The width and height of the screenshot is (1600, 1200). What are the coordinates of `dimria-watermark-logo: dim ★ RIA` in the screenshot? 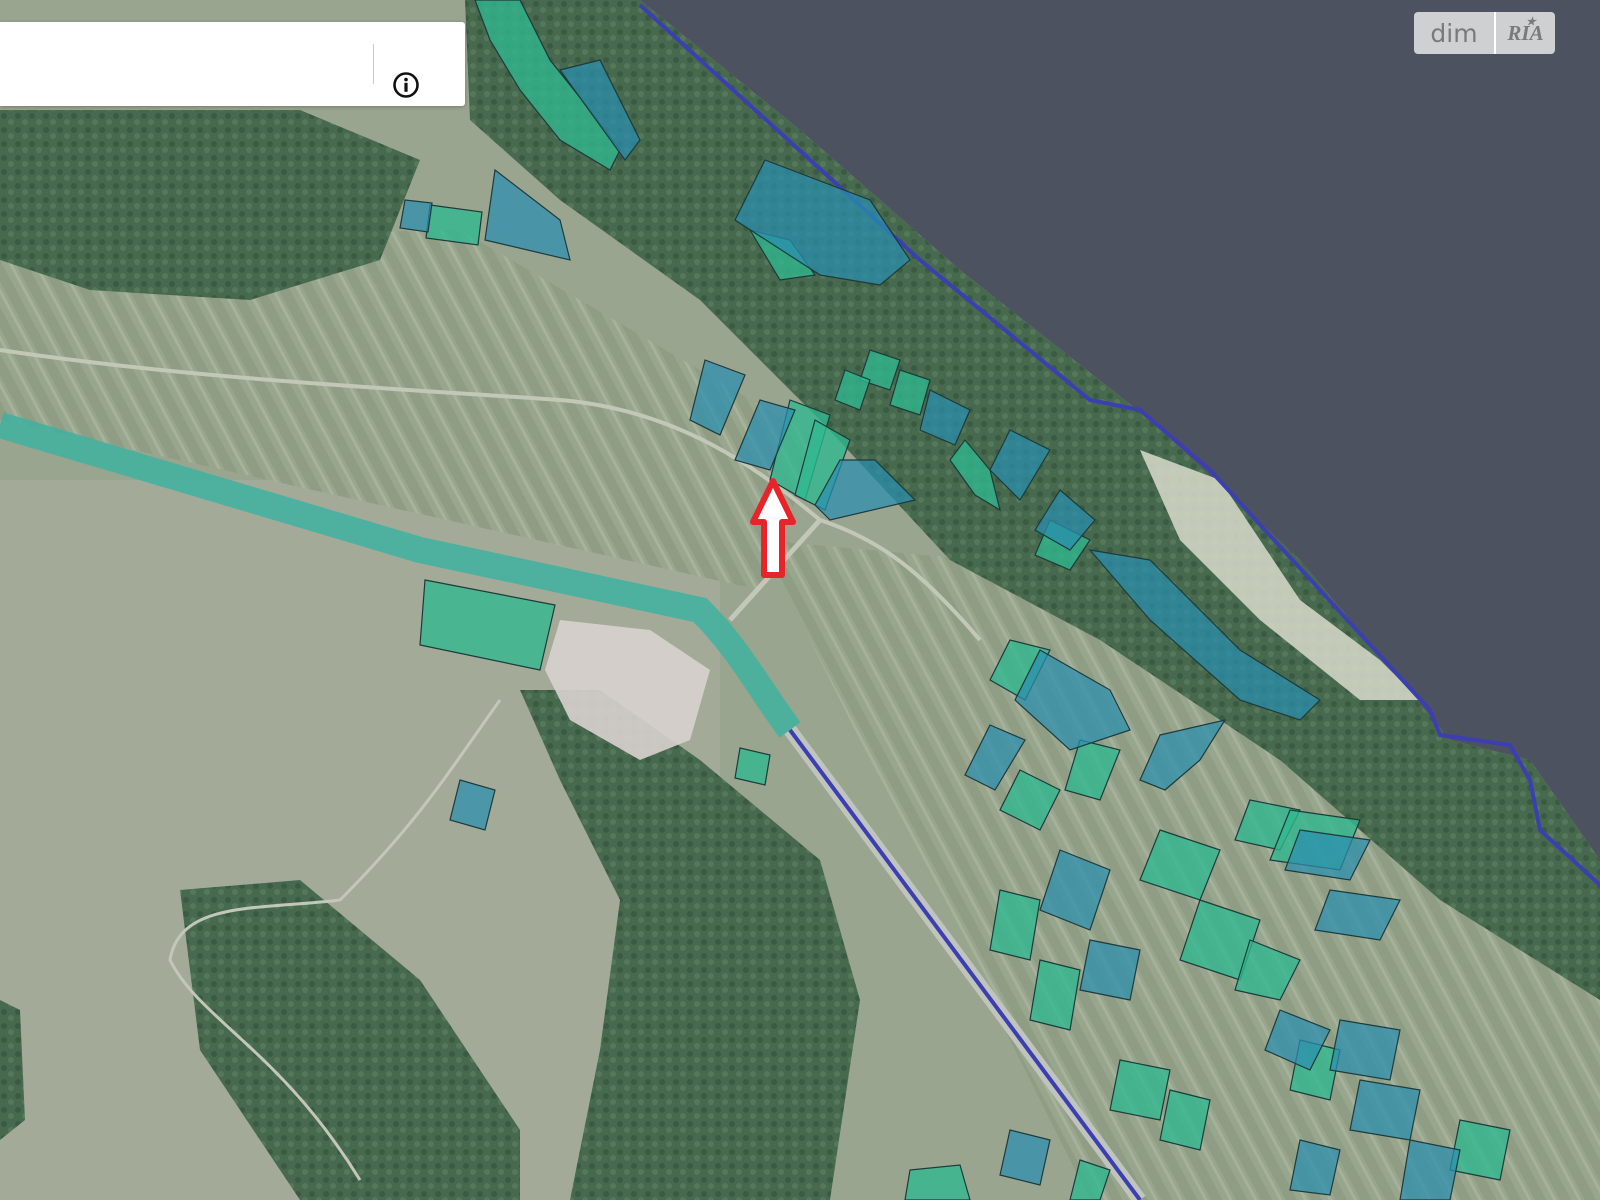 It's located at (1484, 33).